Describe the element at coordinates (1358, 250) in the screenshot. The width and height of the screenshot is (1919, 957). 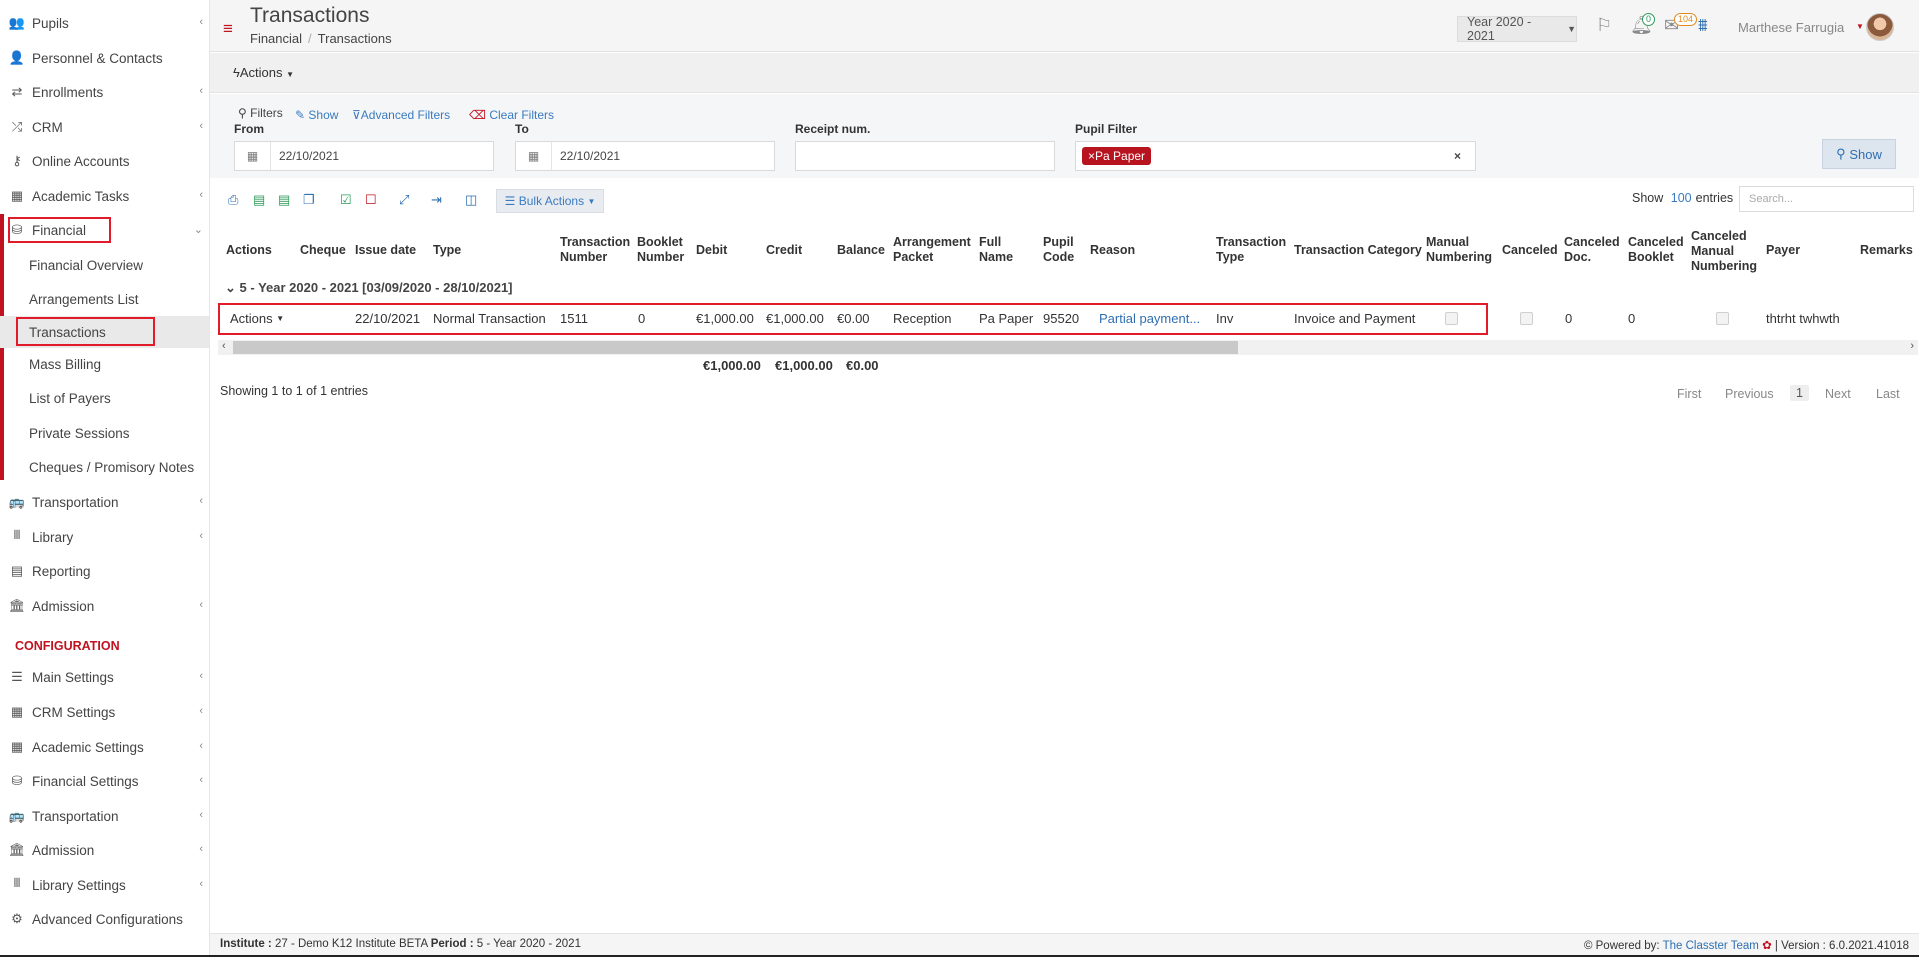
I see `col-header-transaction-category: Transaction Category` at that location.